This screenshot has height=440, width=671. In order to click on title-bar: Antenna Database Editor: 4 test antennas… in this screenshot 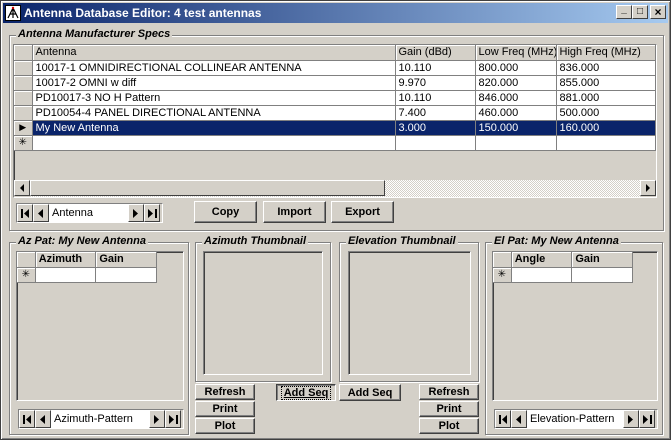, I will do `click(335, 13)`.